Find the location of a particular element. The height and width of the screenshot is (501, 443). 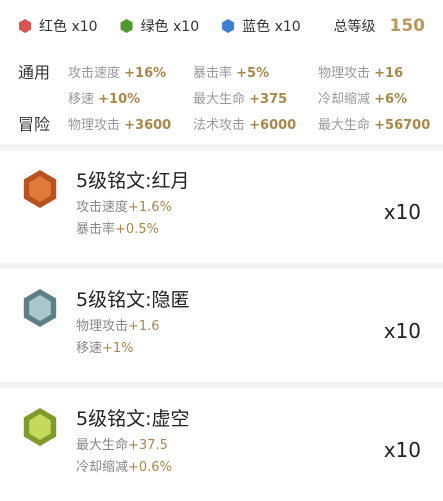

general-row-2: 移速 +10% 最大生命 +375 冷却缩减 +6% is located at coordinates (221, 97).